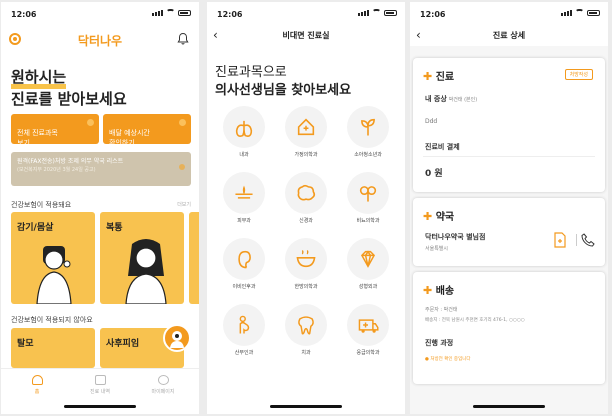 This screenshot has height=416, width=612. I want to click on divider, so click(509, 156).